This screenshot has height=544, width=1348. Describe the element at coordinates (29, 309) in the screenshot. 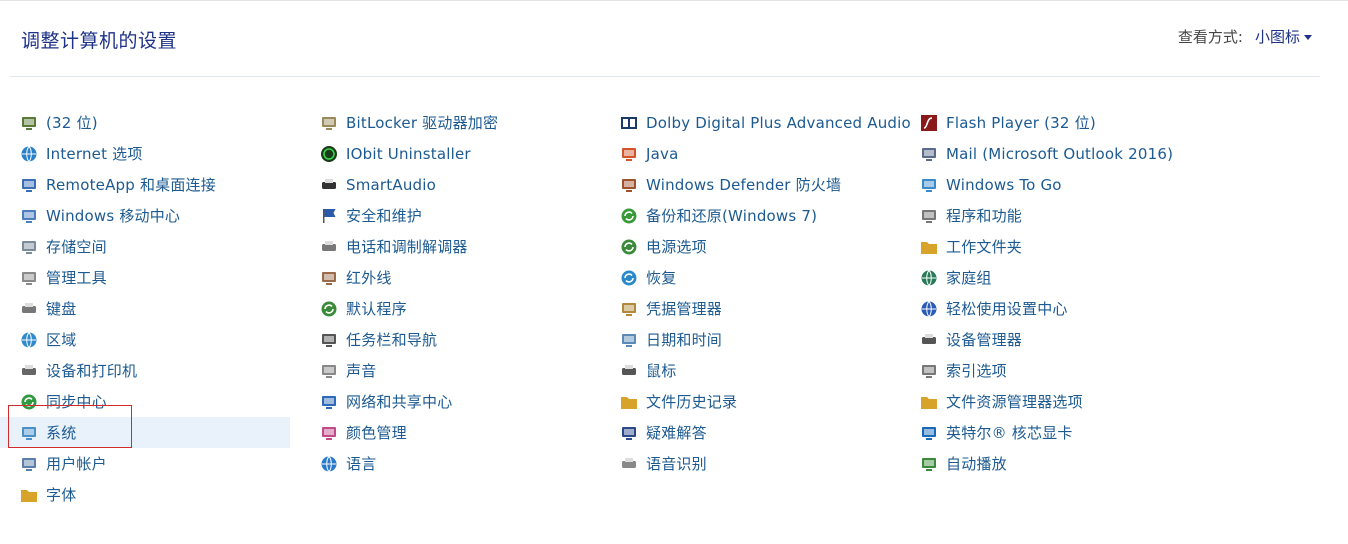

I see `keyboard-icon` at that location.